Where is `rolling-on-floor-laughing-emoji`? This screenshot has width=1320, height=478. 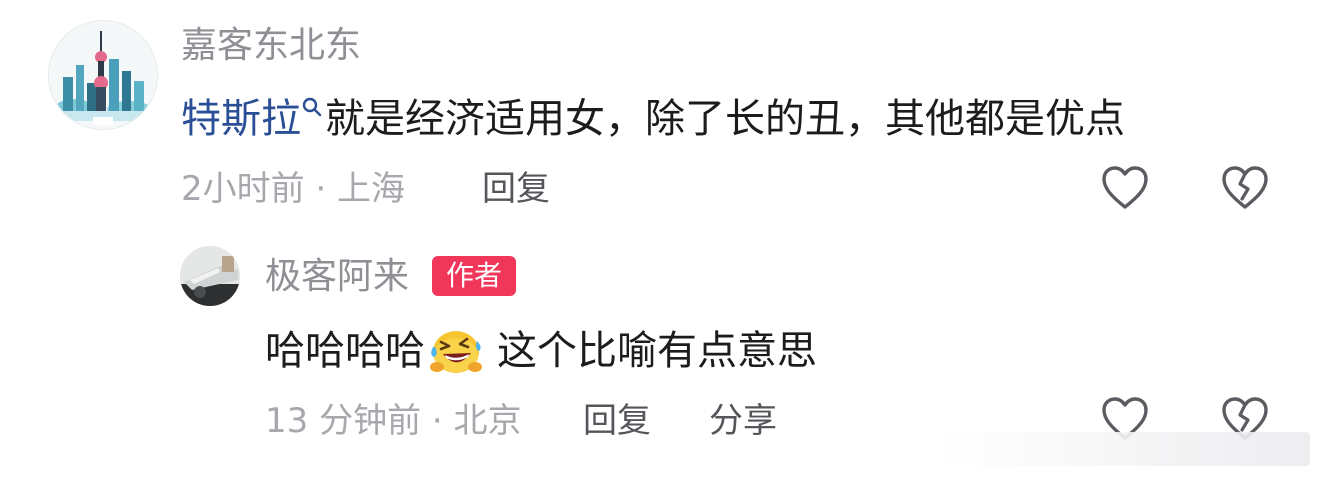 rolling-on-floor-laughing-emoji is located at coordinates (456, 352).